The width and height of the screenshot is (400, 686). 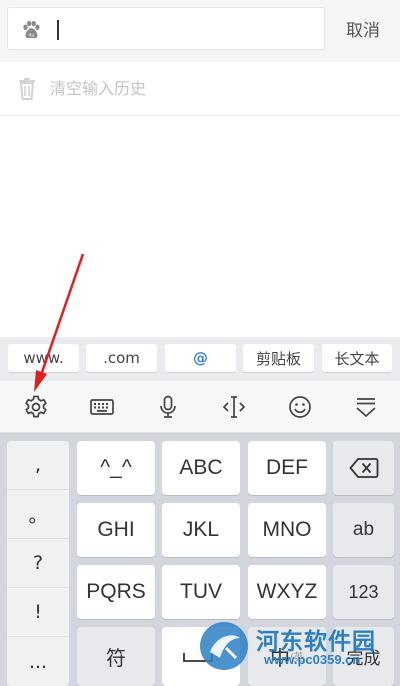 What do you see at coordinates (32, 35) in the screenshot?
I see `svg-text: du` at bounding box center [32, 35].